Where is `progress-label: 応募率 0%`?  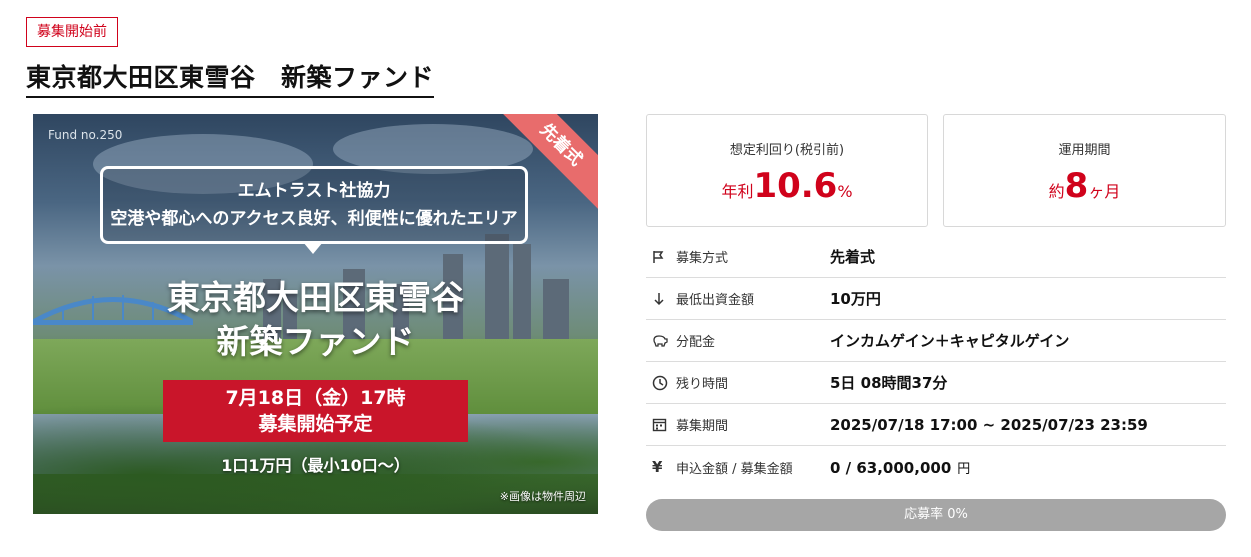 progress-label: 応募率 0% is located at coordinates (936, 514).